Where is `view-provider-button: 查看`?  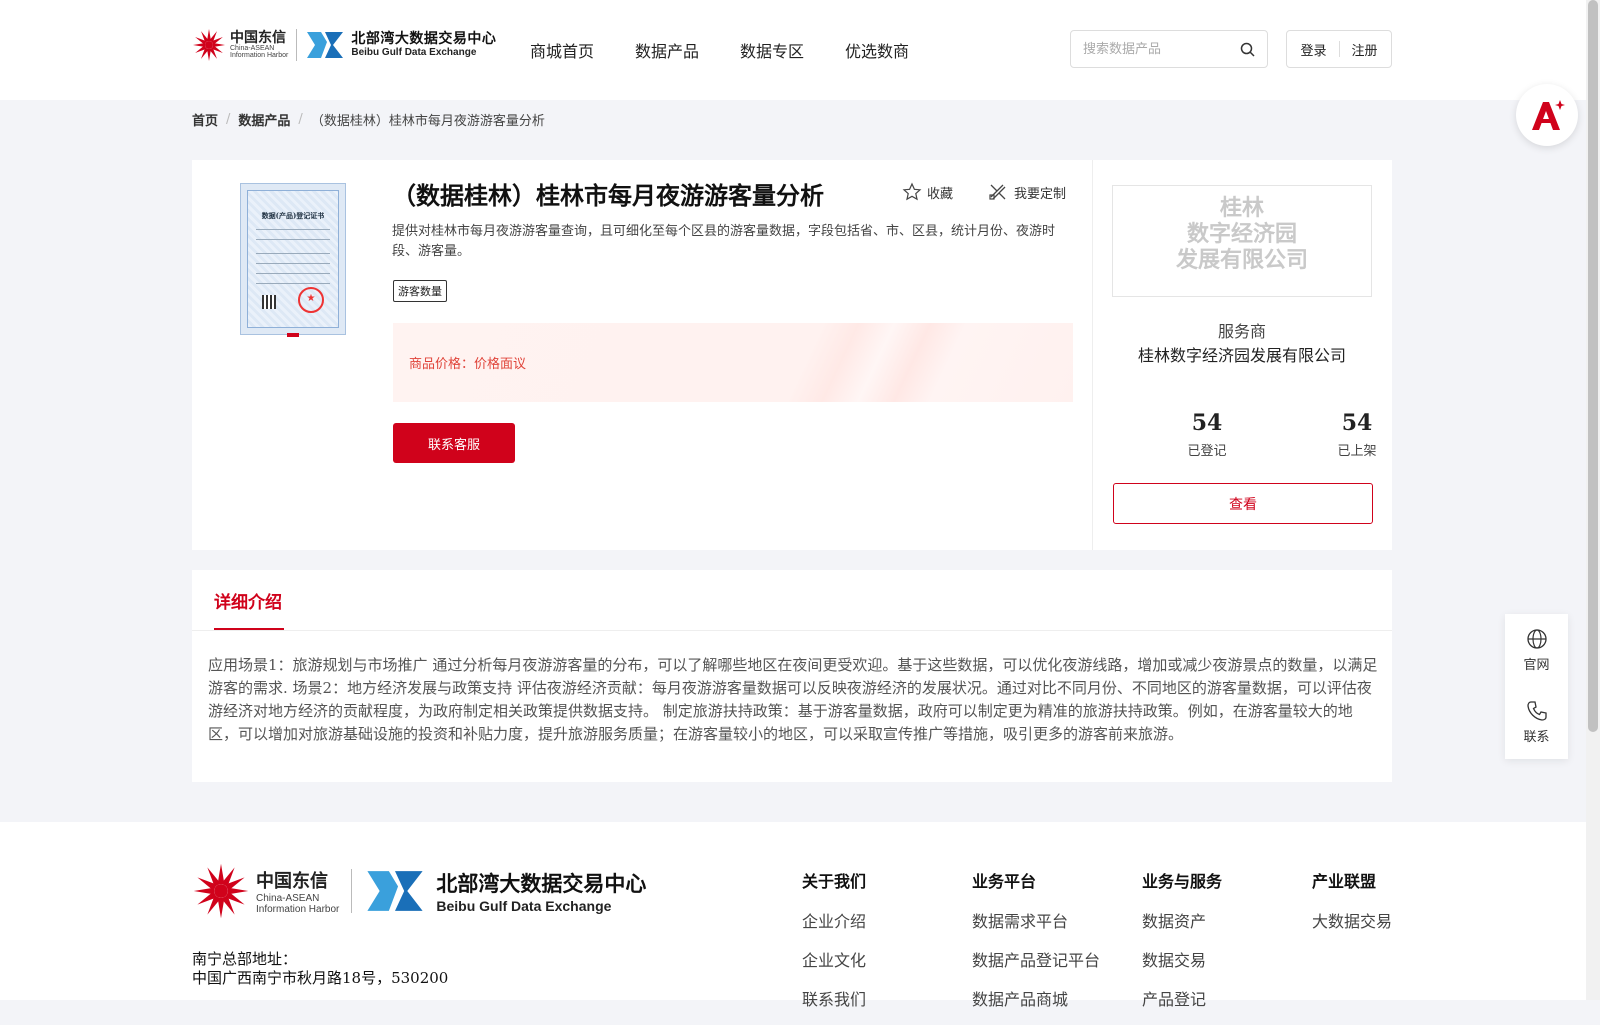 view-provider-button: 查看 is located at coordinates (1243, 503).